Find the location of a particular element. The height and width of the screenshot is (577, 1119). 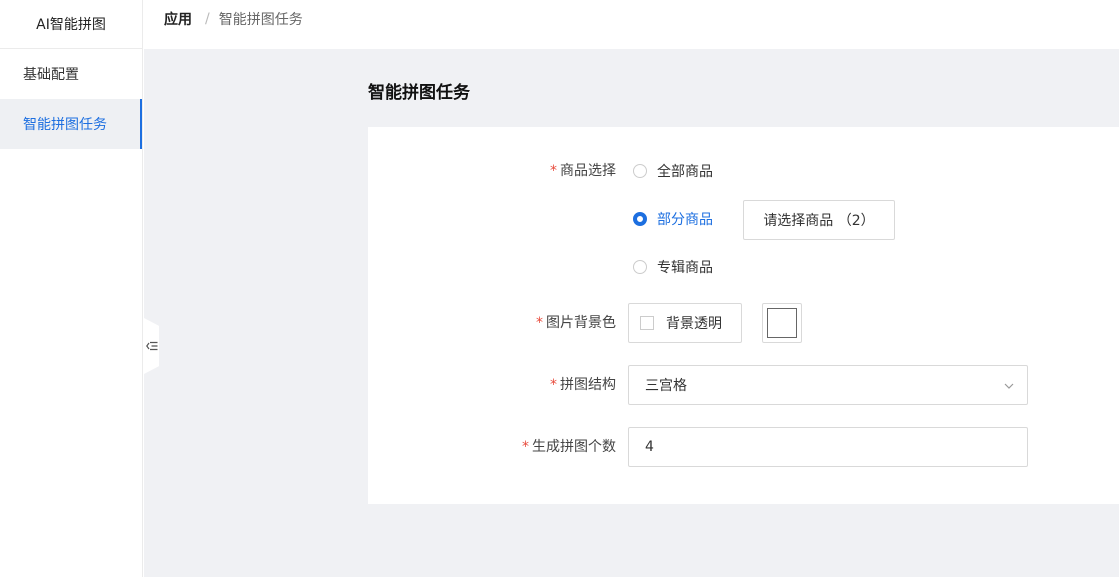

structure-label: * 拼图结构 is located at coordinates (556, 385).